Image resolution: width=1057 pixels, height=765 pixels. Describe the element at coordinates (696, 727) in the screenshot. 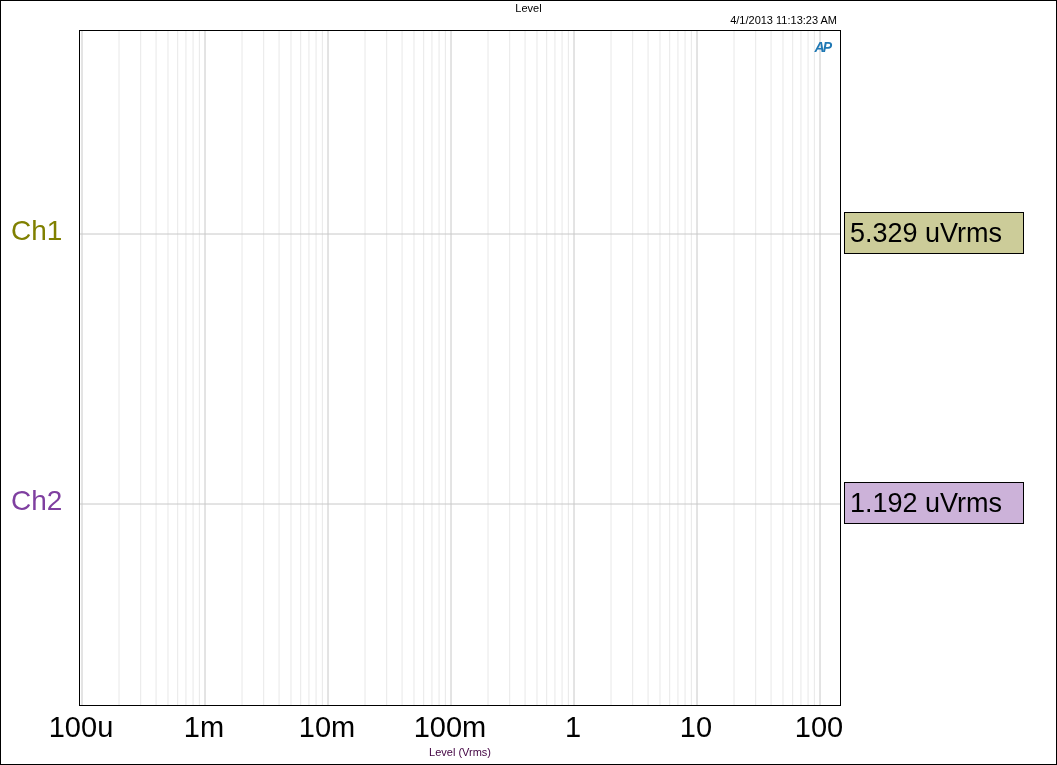

I see `axis-tick-label: 10` at that location.